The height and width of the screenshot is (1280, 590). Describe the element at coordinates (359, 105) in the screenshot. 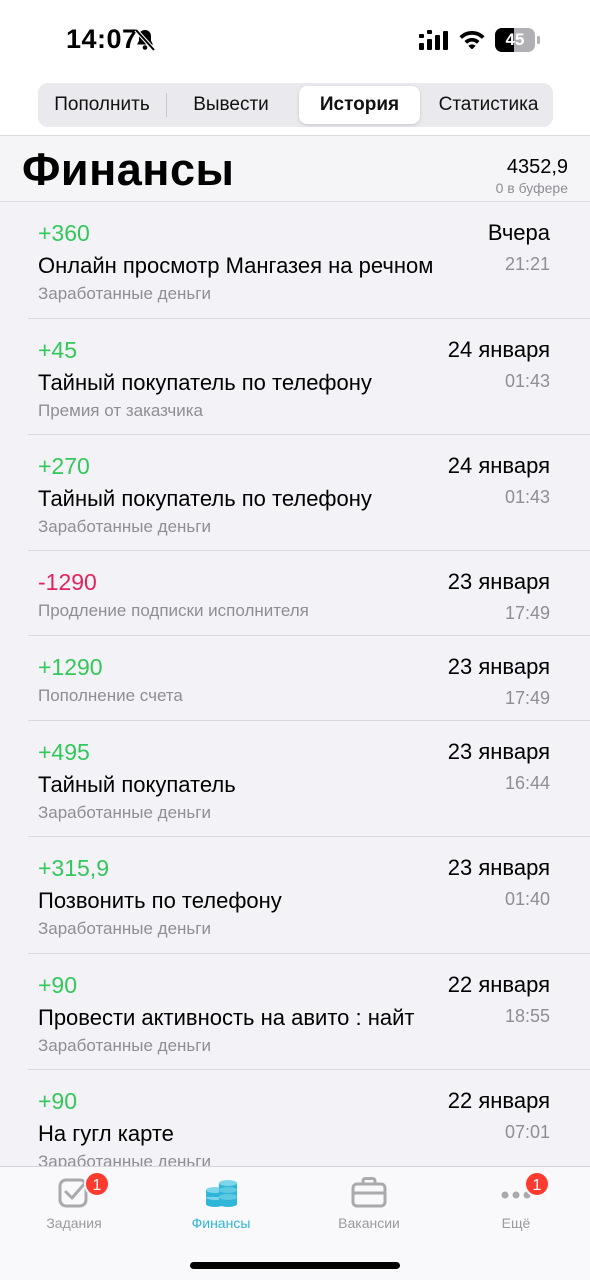

I see `tab-history: История` at that location.